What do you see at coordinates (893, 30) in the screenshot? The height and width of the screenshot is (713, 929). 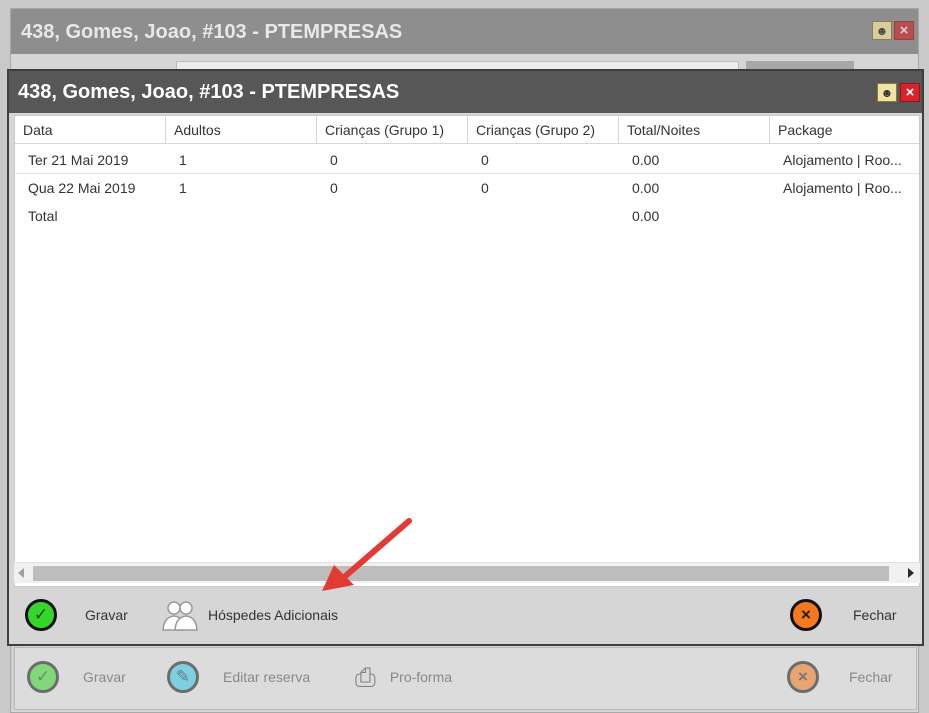 I see `background-titlebar-icons: ☻ ×` at bounding box center [893, 30].